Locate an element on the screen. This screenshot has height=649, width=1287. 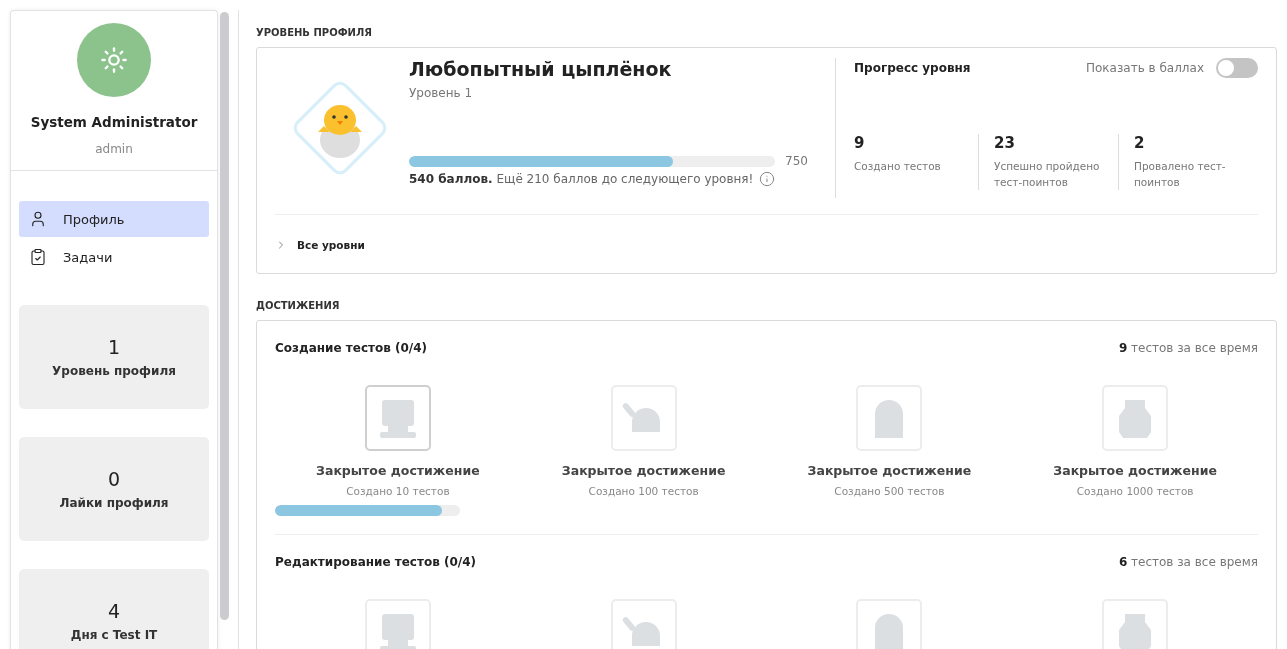
metric-label: Провалено тест-поинтов is located at coordinates (1180, 174).